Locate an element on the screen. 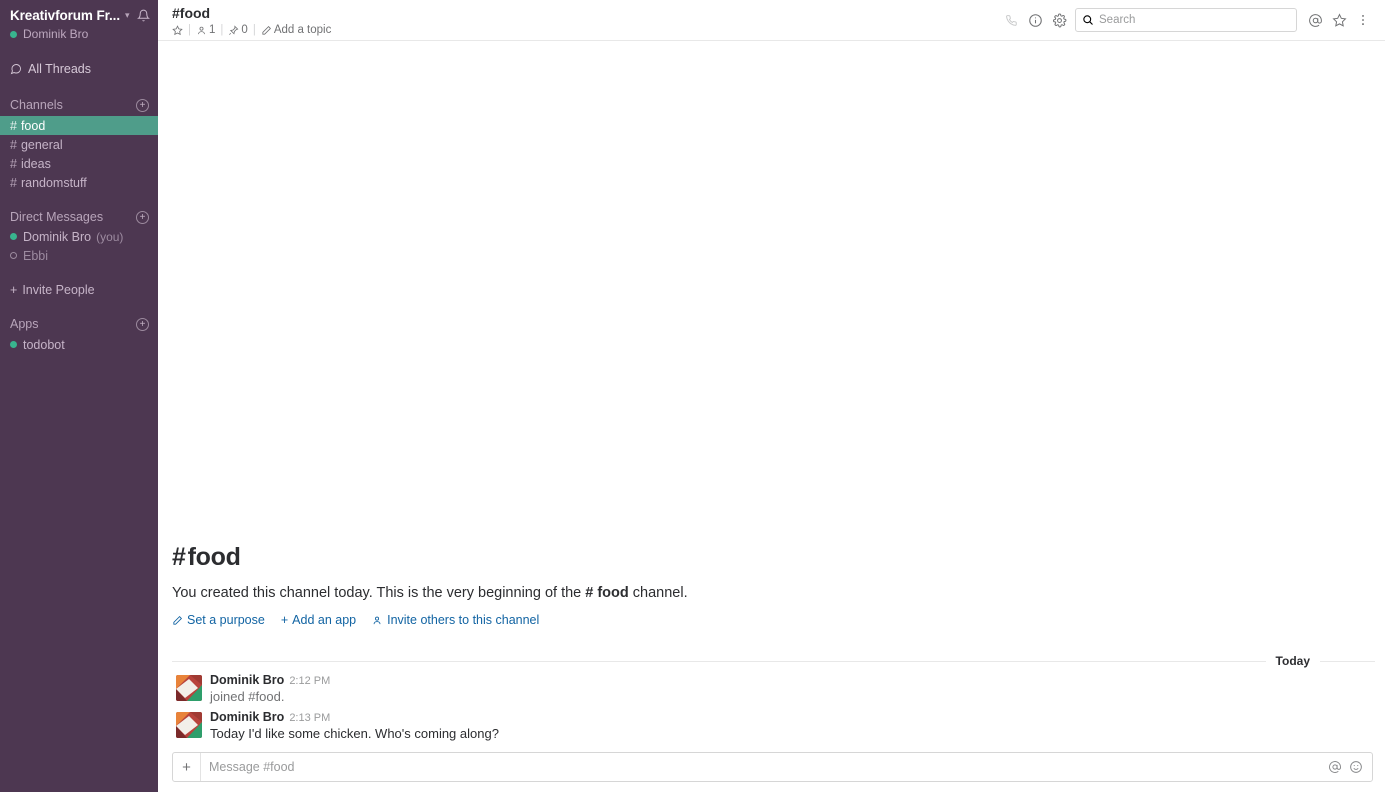 Image resolution: width=1385 pixels, height=792 pixels. intro-channel-ref: # food is located at coordinates (607, 593).